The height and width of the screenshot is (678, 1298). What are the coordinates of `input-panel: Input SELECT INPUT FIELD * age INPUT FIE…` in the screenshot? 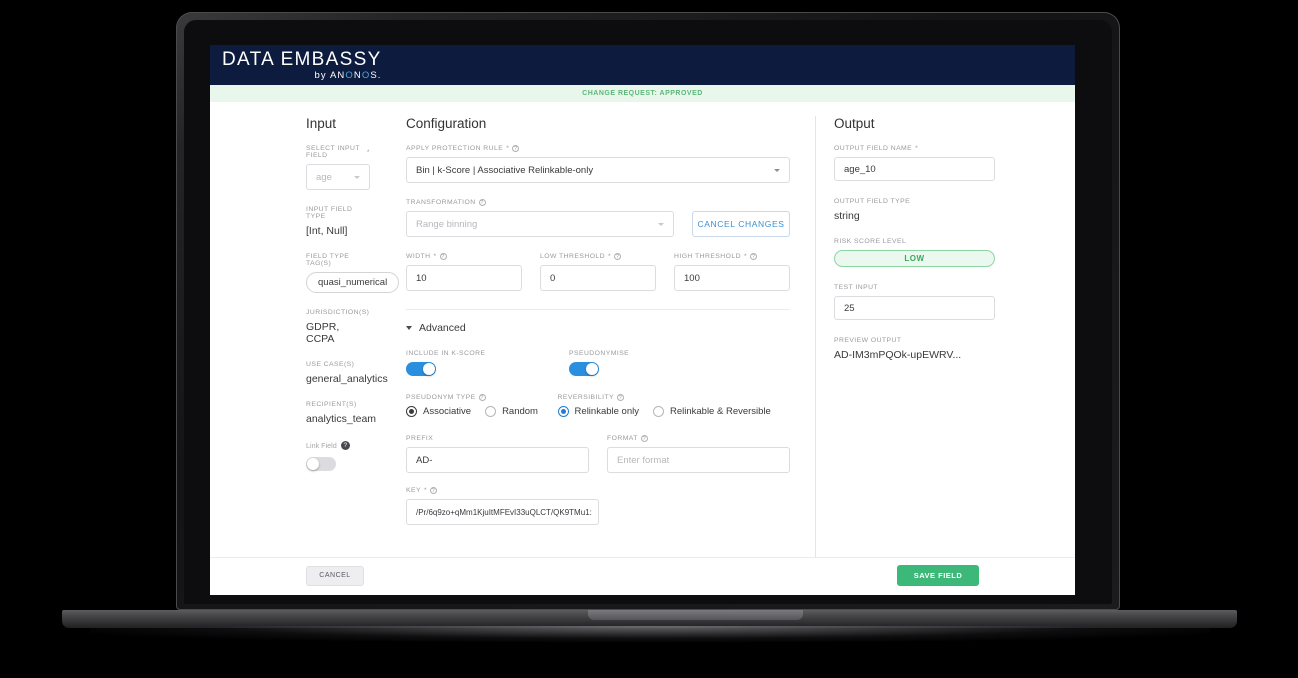 It's located at (305, 336).